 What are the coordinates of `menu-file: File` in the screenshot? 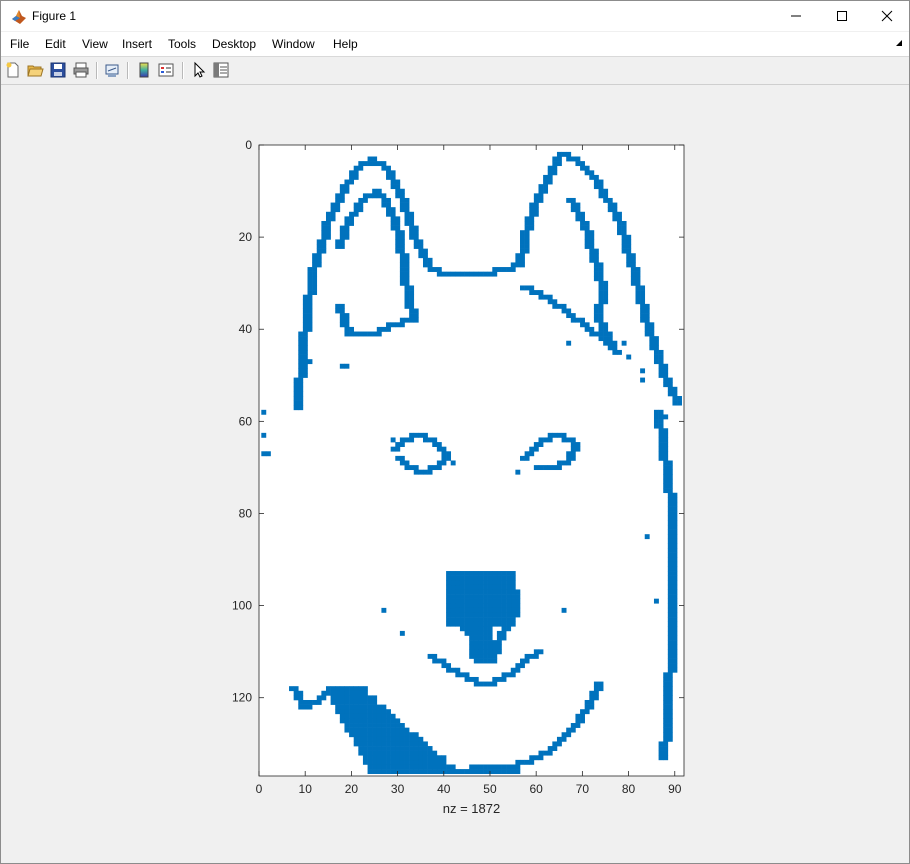 It's located at (19, 44).